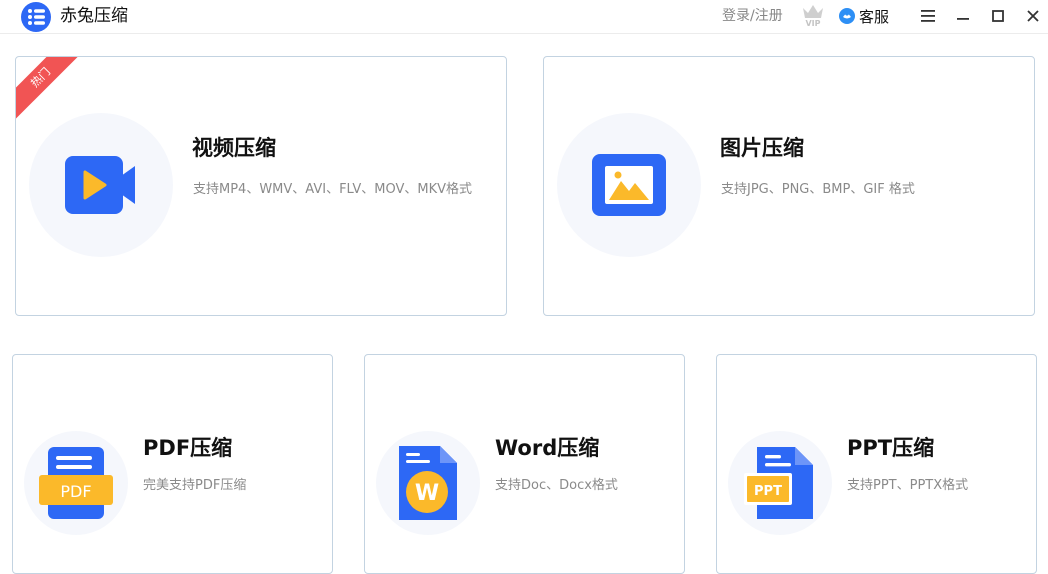 The height and width of the screenshot is (574, 1048). Describe the element at coordinates (847, 16) in the screenshot. I see `service-icon` at that location.